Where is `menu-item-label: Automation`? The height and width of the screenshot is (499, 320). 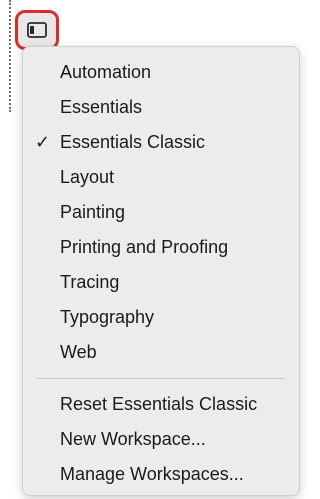
menu-item-label: Automation is located at coordinates (106, 72).